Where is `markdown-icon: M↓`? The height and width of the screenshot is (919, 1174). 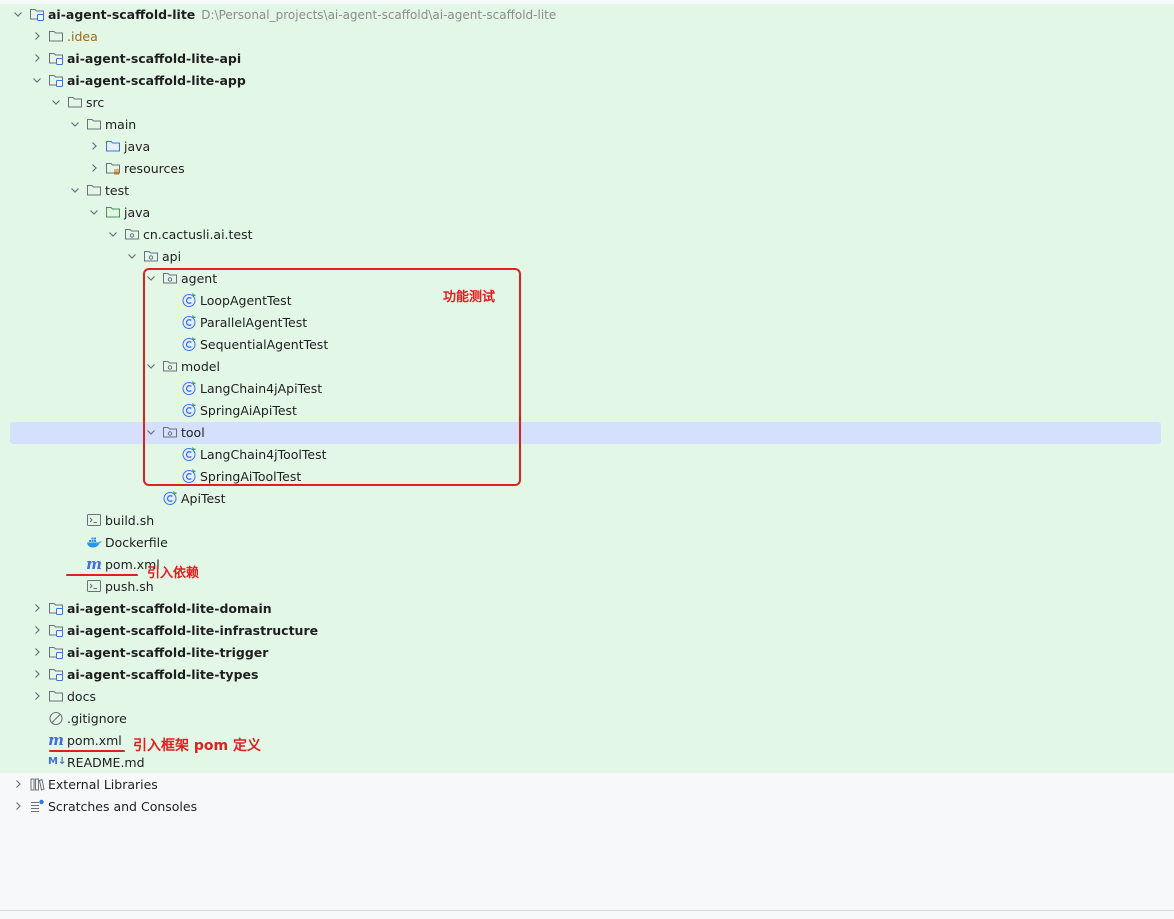
markdown-icon: M↓ is located at coordinates (57, 761).